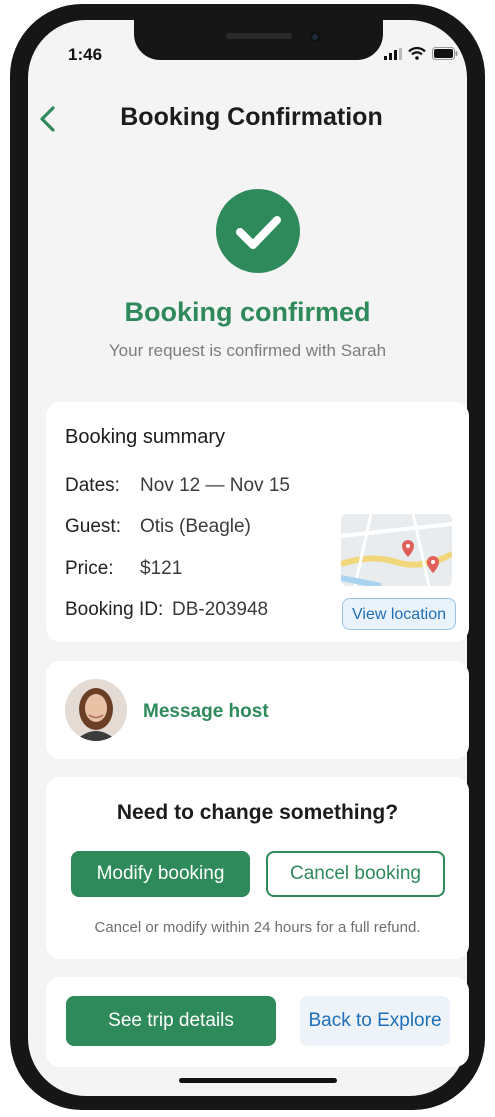 This screenshot has width=495, height=1117. I want to click on signal-icon, so click(393, 53).